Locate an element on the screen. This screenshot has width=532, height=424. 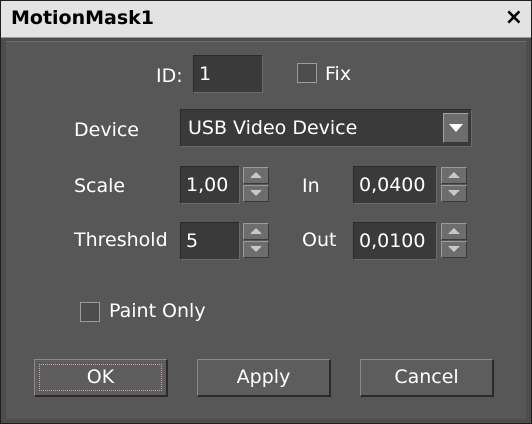
cancel-button: Cancel is located at coordinates (427, 378).